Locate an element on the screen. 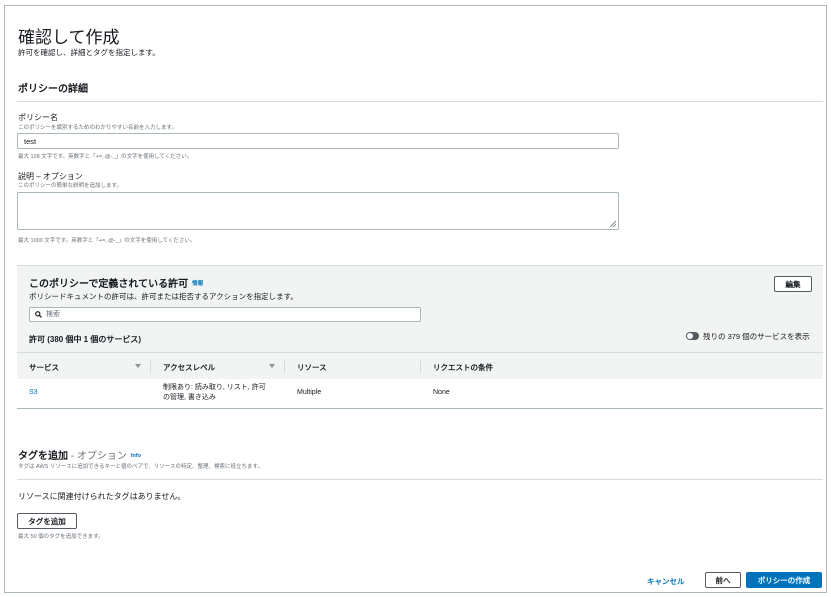  access-level-cell: 制限あり: 読み取り, リスト, 許可 の管理, 書き込み is located at coordinates (214, 393).